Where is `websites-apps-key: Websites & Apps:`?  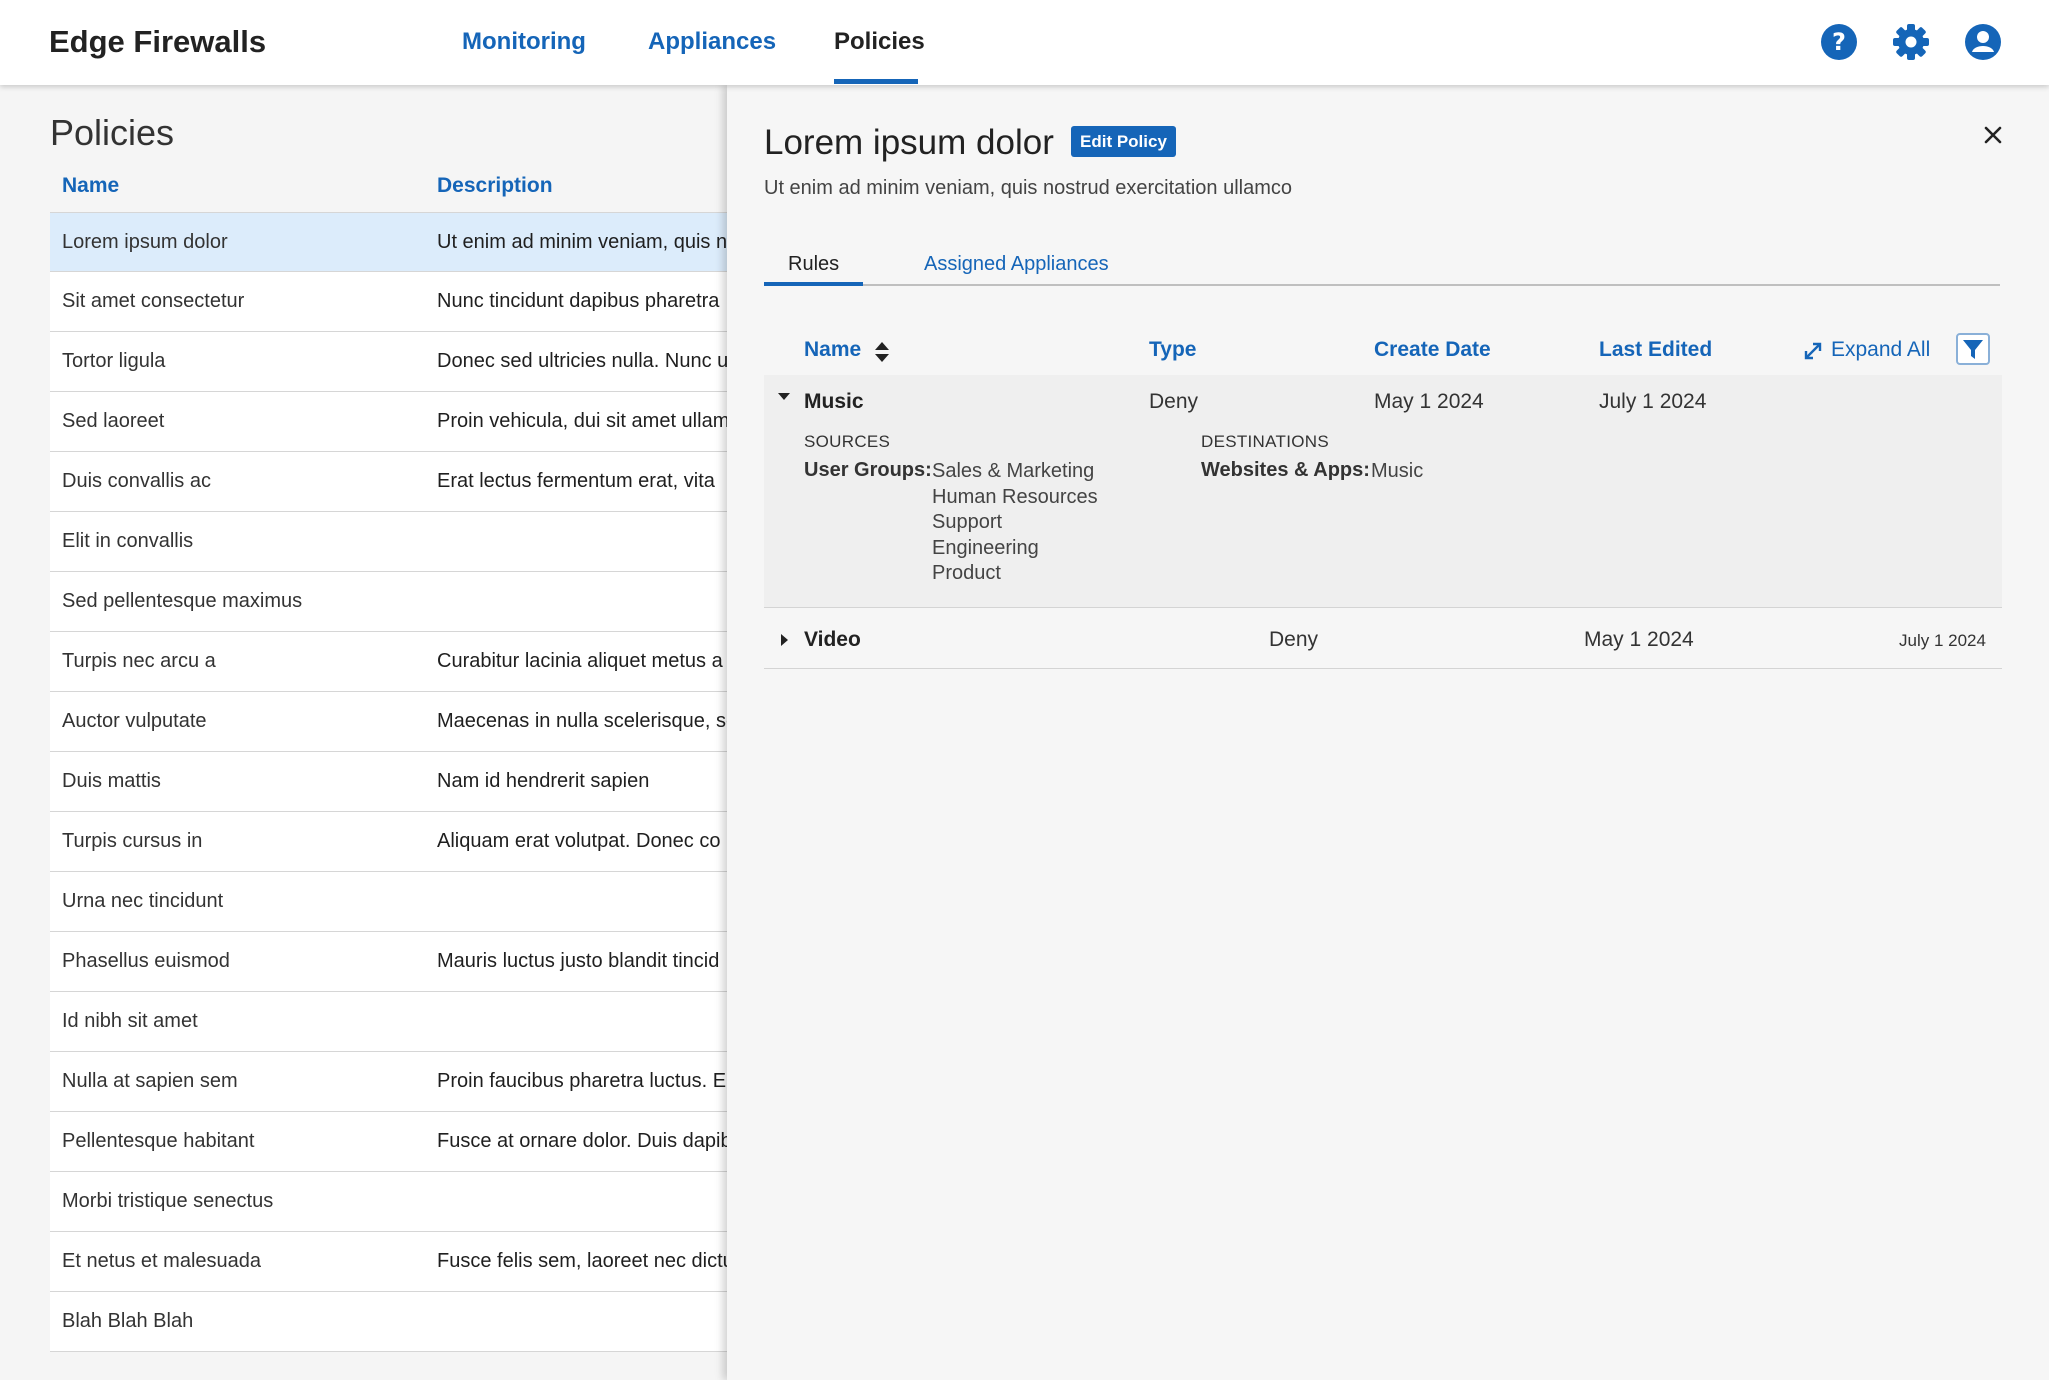 websites-apps-key: Websites & Apps: is located at coordinates (1285, 470).